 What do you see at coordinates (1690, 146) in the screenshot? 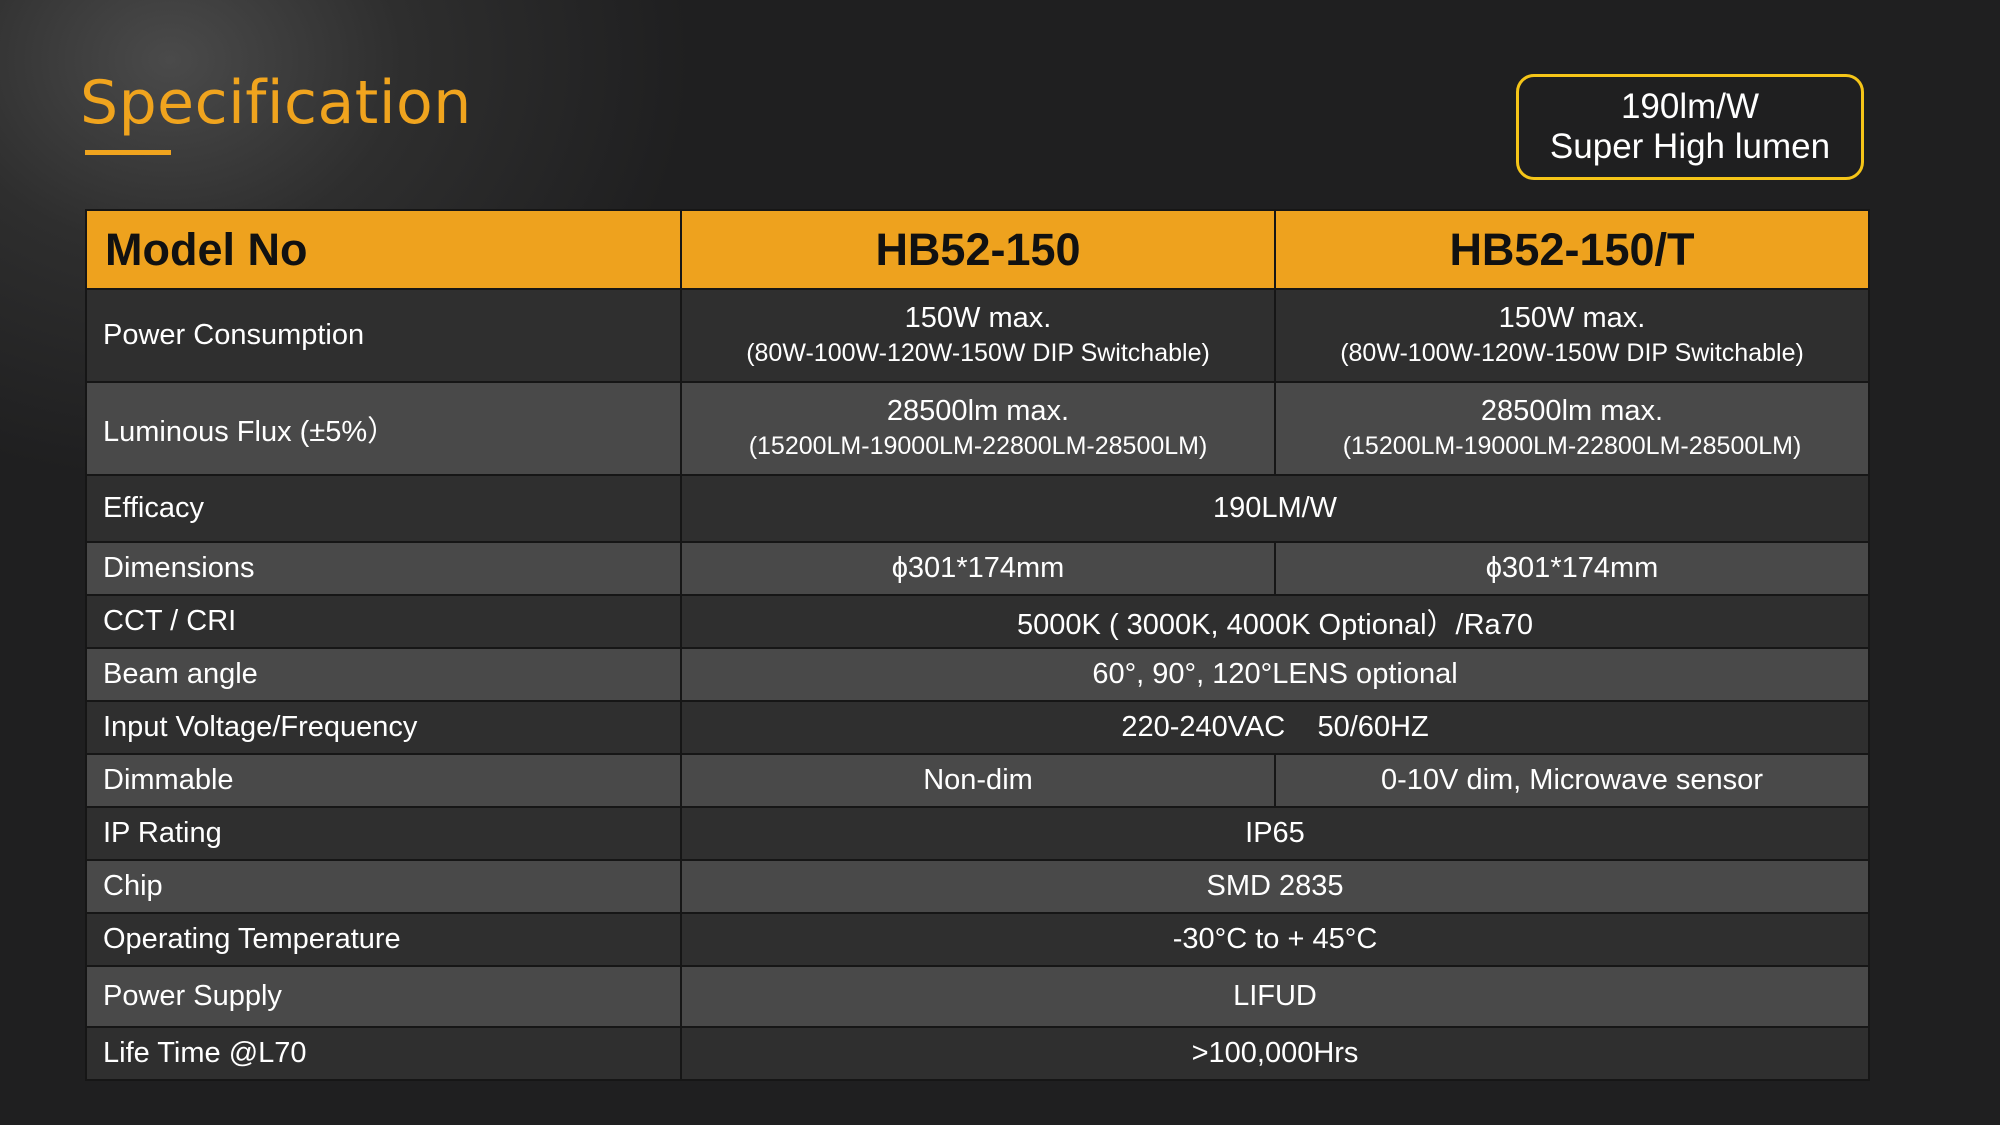
I see `badge-line-2: Super High lumen` at bounding box center [1690, 146].